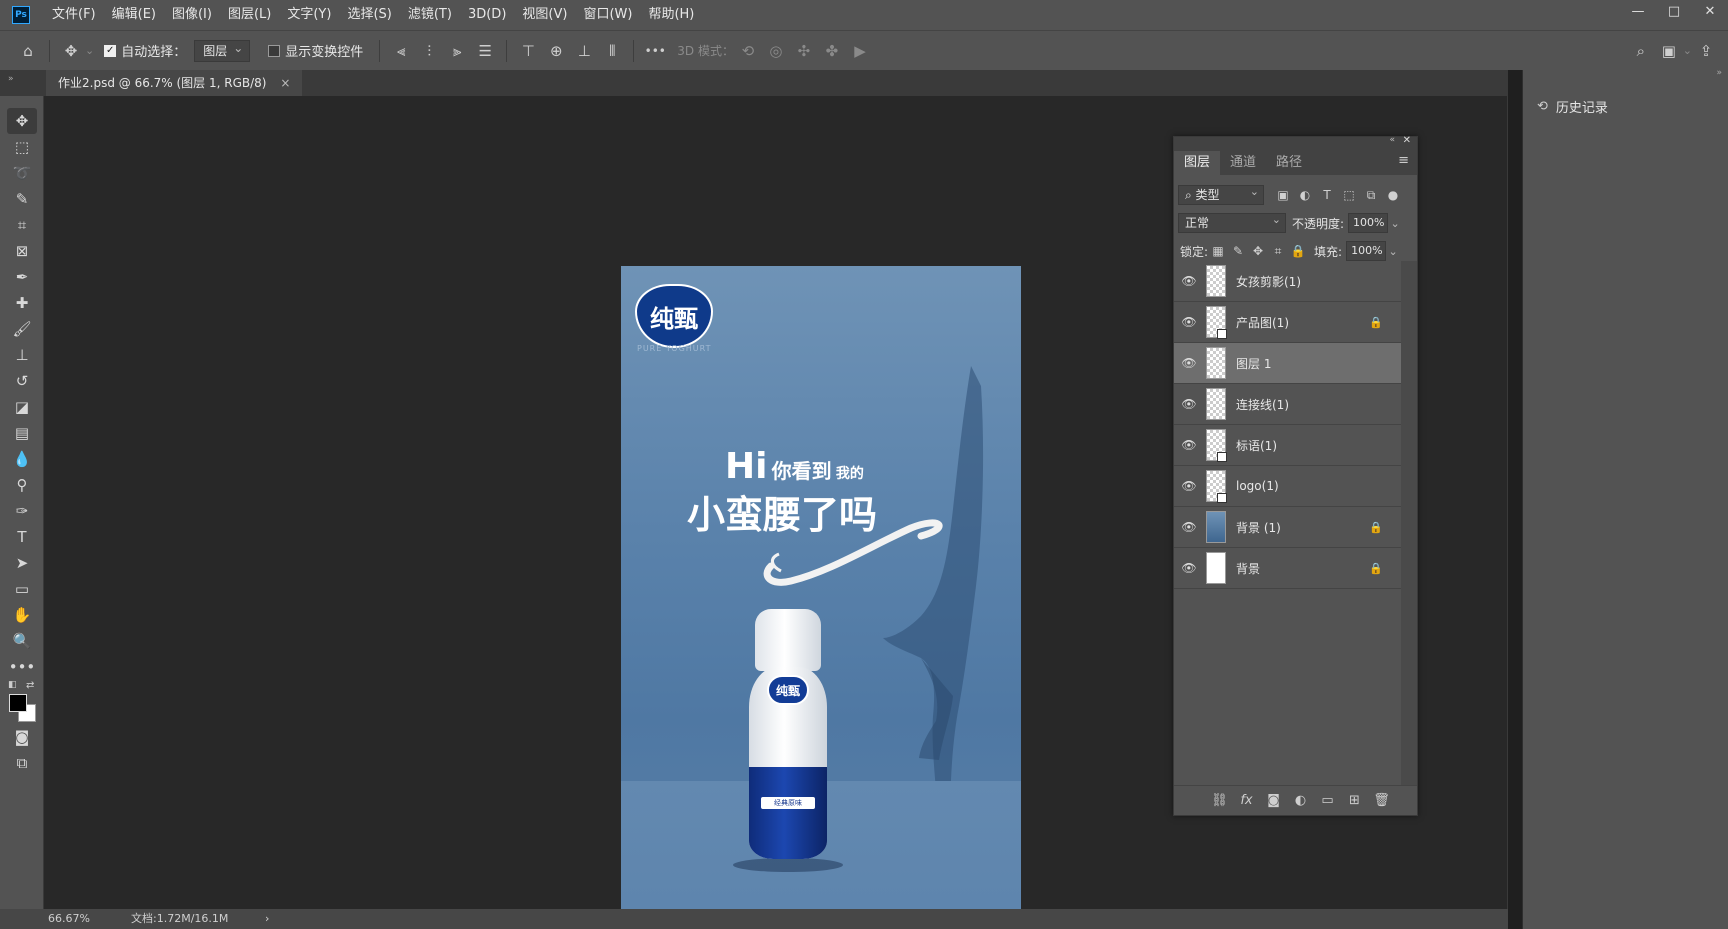 The image size is (1728, 929). Describe the element at coordinates (748, 51) in the screenshot. I see `3d-orbit-icon: ⟲` at that location.